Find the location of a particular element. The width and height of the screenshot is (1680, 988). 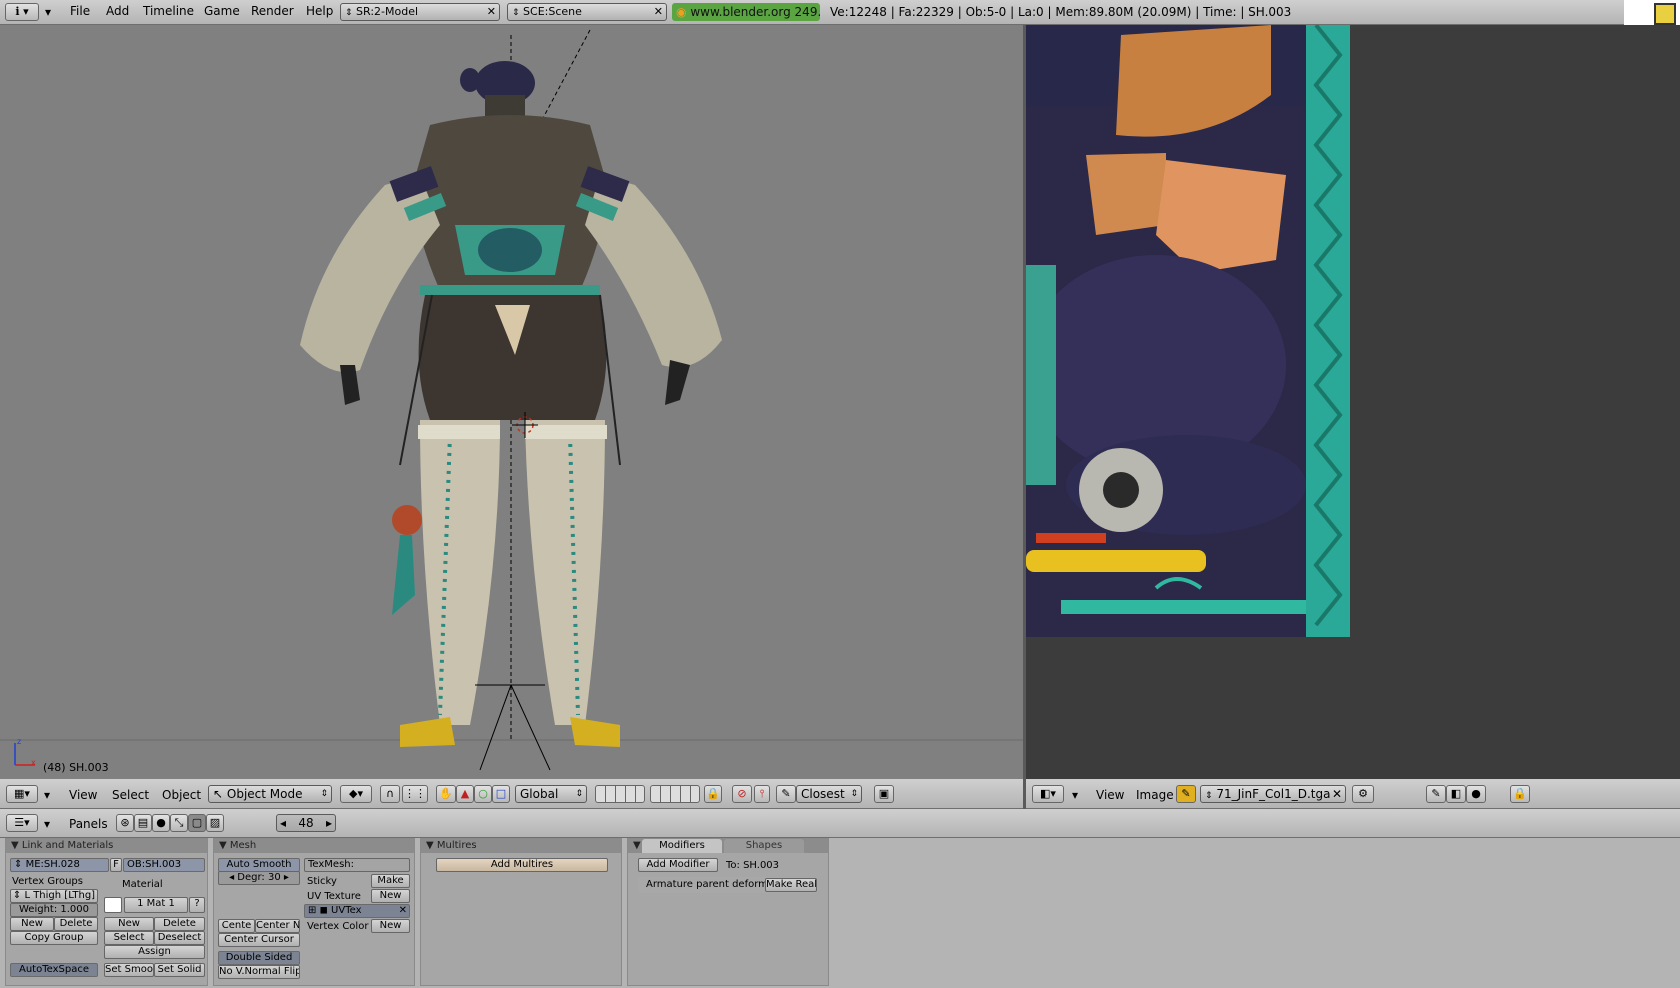

object-name-field: OB:SH.003 is located at coordinates (164, 865).